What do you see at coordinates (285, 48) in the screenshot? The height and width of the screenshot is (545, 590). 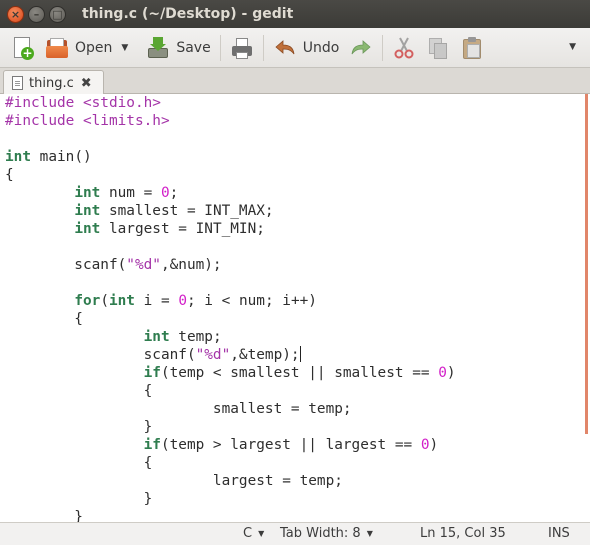 I see `undo-arrow-icon` at bounding box center [285, 48].